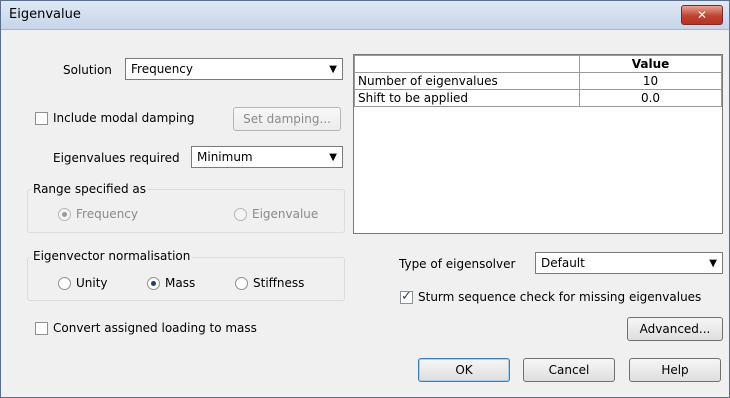 This screenshot has height=398, width=730. Describe the element at coordinates (64, 214) in the screenshot. I see `range-frequency-radio` at that location.